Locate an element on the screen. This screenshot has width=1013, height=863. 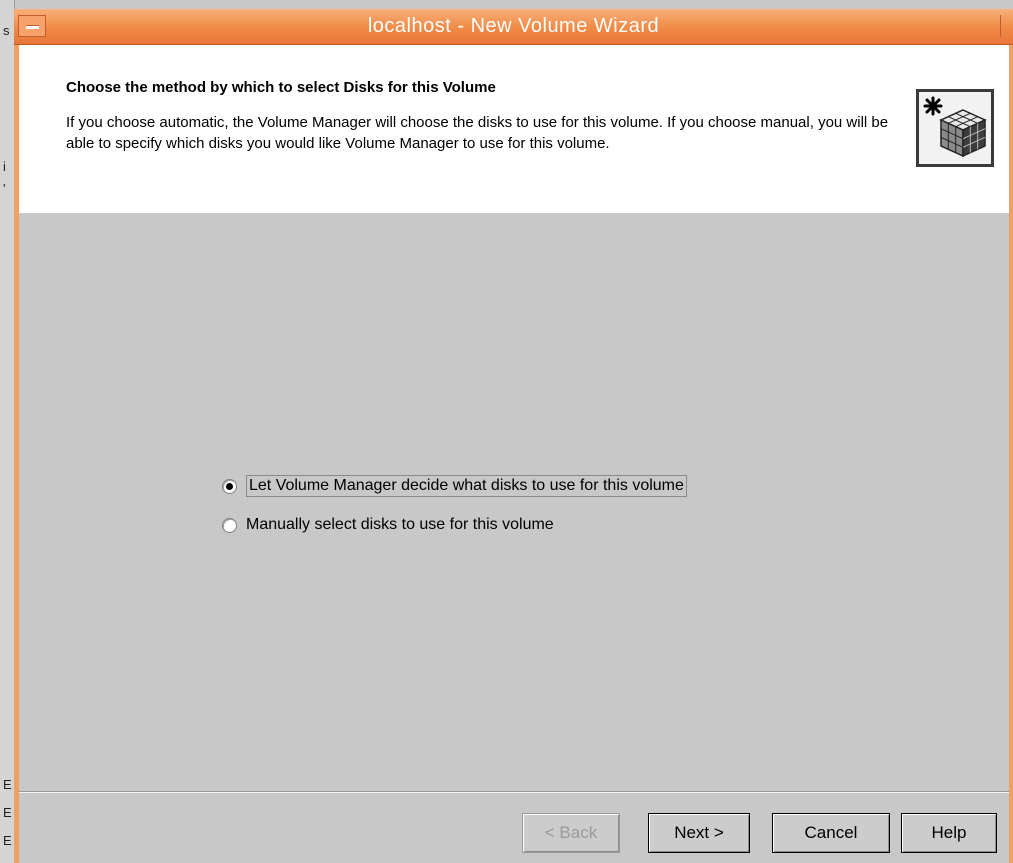
title-bar: localhost - New Volume Wizard is located at coordinates (513, 27).